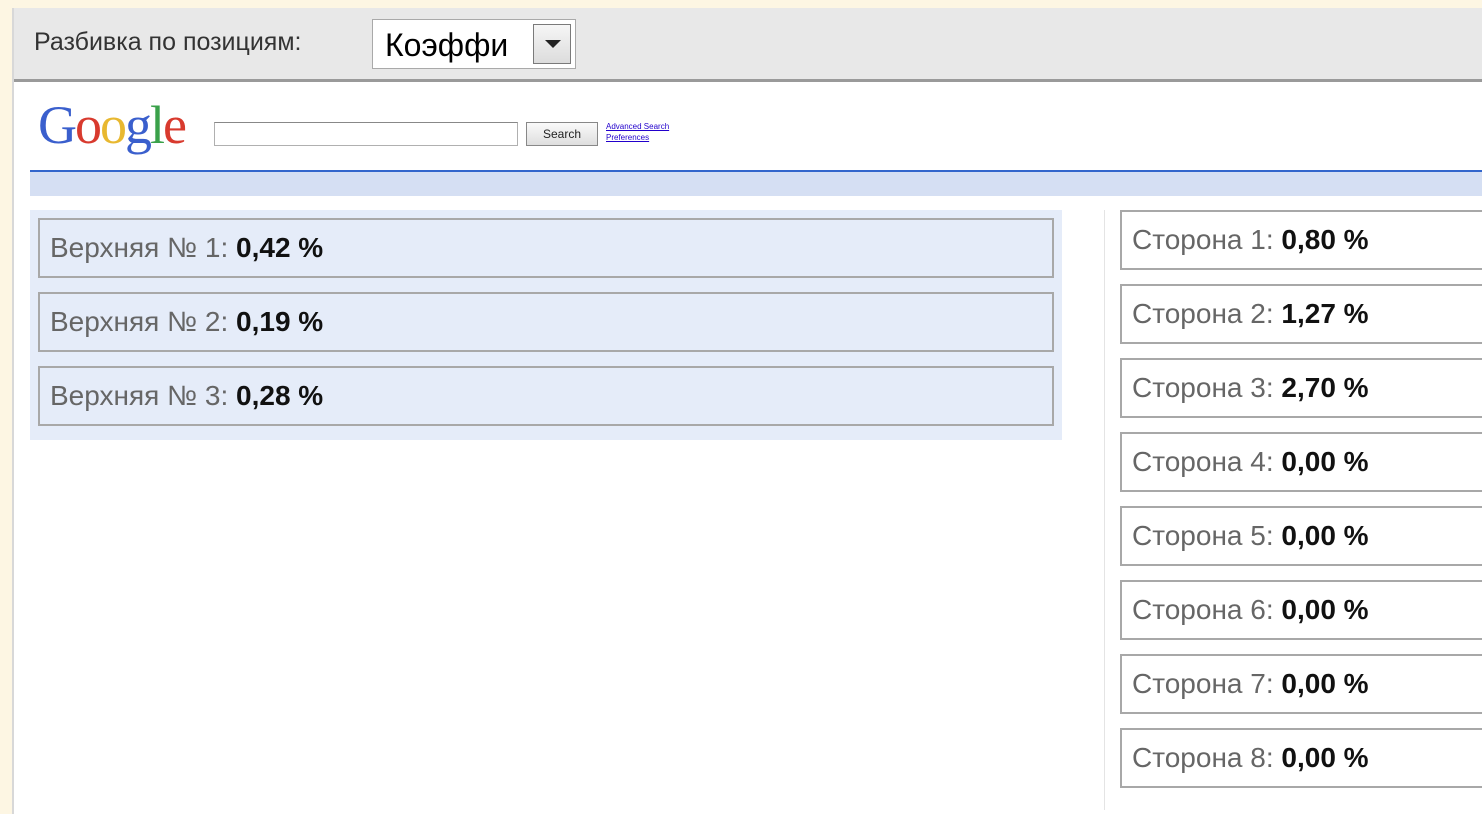 This screenshot has width=1482, height=814. What do you see at coordinates (168, 42) in the screenshot?
I see `breakdown-label: Разбивка по позициям:` at bounding box center [168, 42].